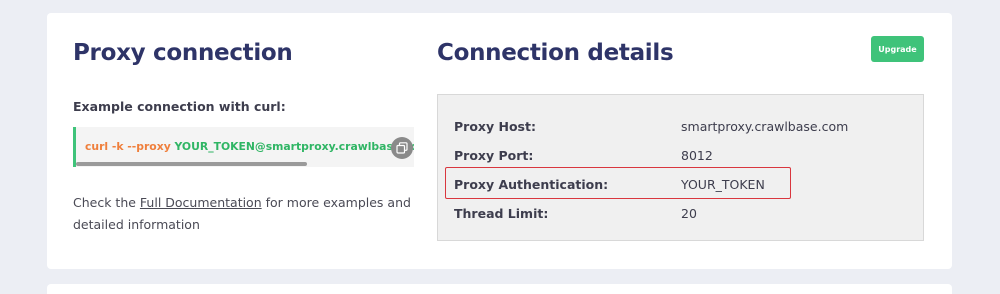 Image resolution: width=1000 pixels, height=294 pixels. I want to click on full-documentation-link: Full Documentation, so click(201, 202).